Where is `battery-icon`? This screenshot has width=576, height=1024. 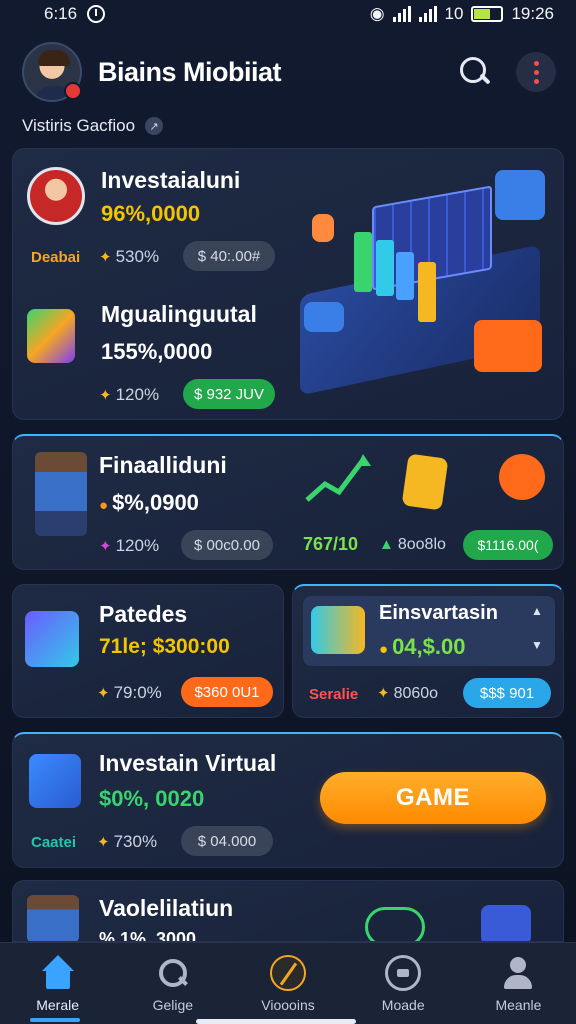
battery-icon is located at coordinates (487, 14).